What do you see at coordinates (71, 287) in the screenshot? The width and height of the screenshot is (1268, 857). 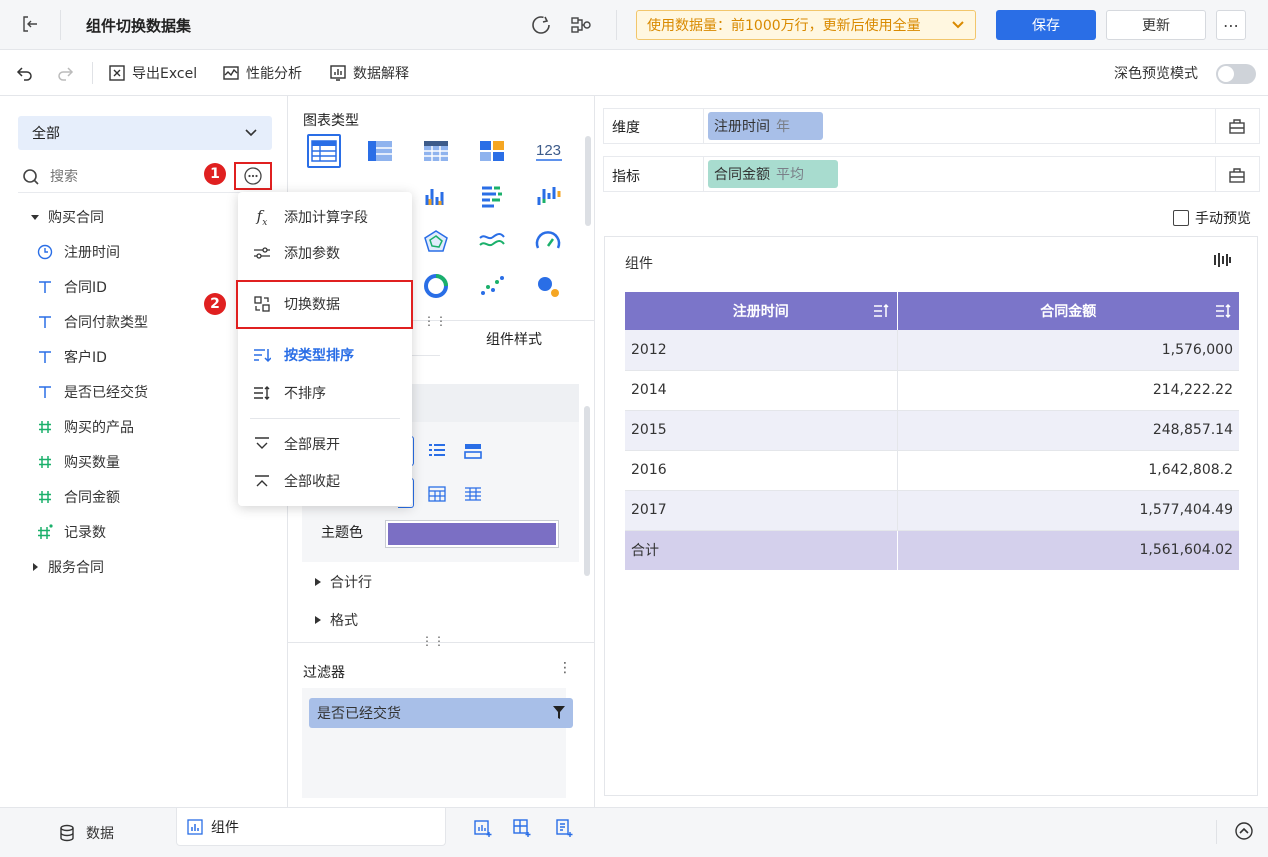 I see `field-item: 合同ID` at bounding box center [71, 287].